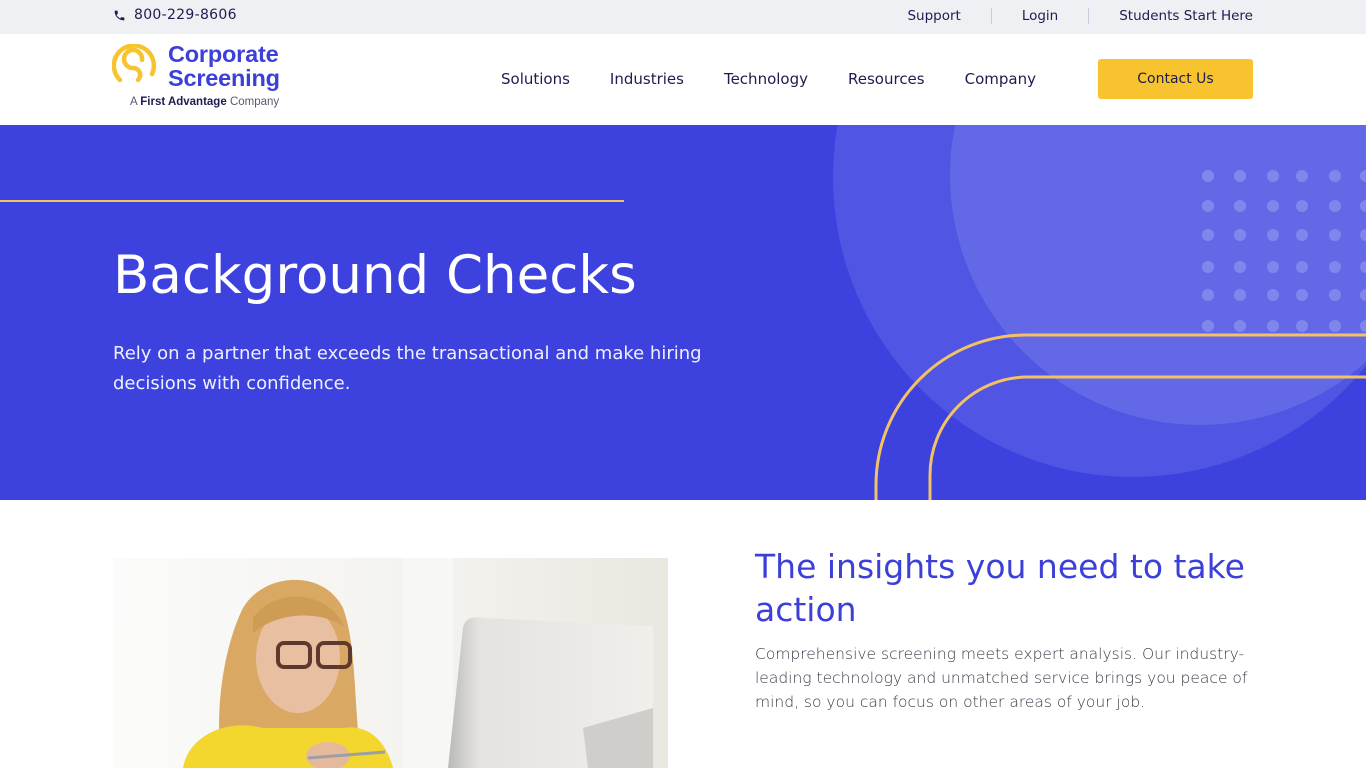  I want to click on logo-line-1: Corporate, so click(223, 54).